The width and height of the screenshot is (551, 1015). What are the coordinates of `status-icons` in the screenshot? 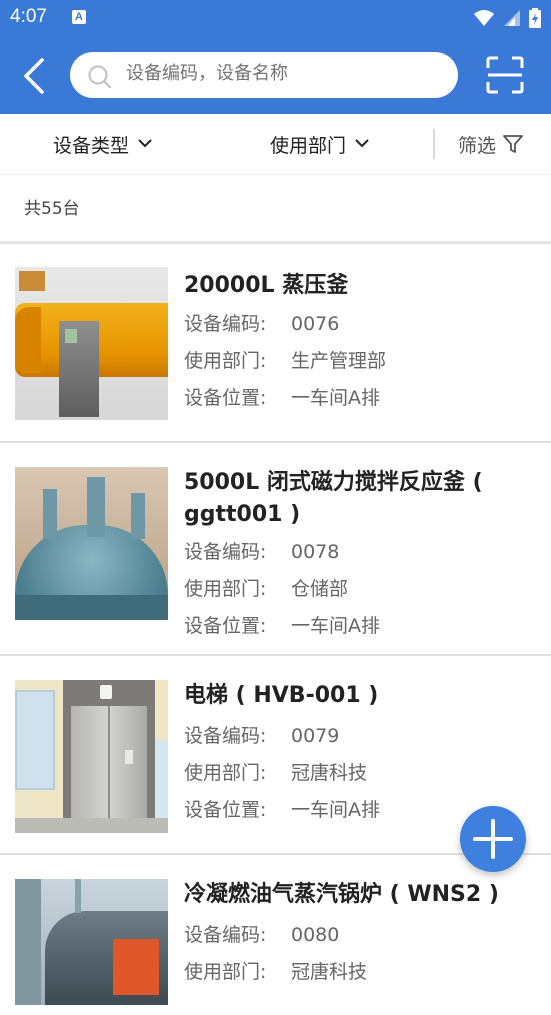 It's located at (507, 18).